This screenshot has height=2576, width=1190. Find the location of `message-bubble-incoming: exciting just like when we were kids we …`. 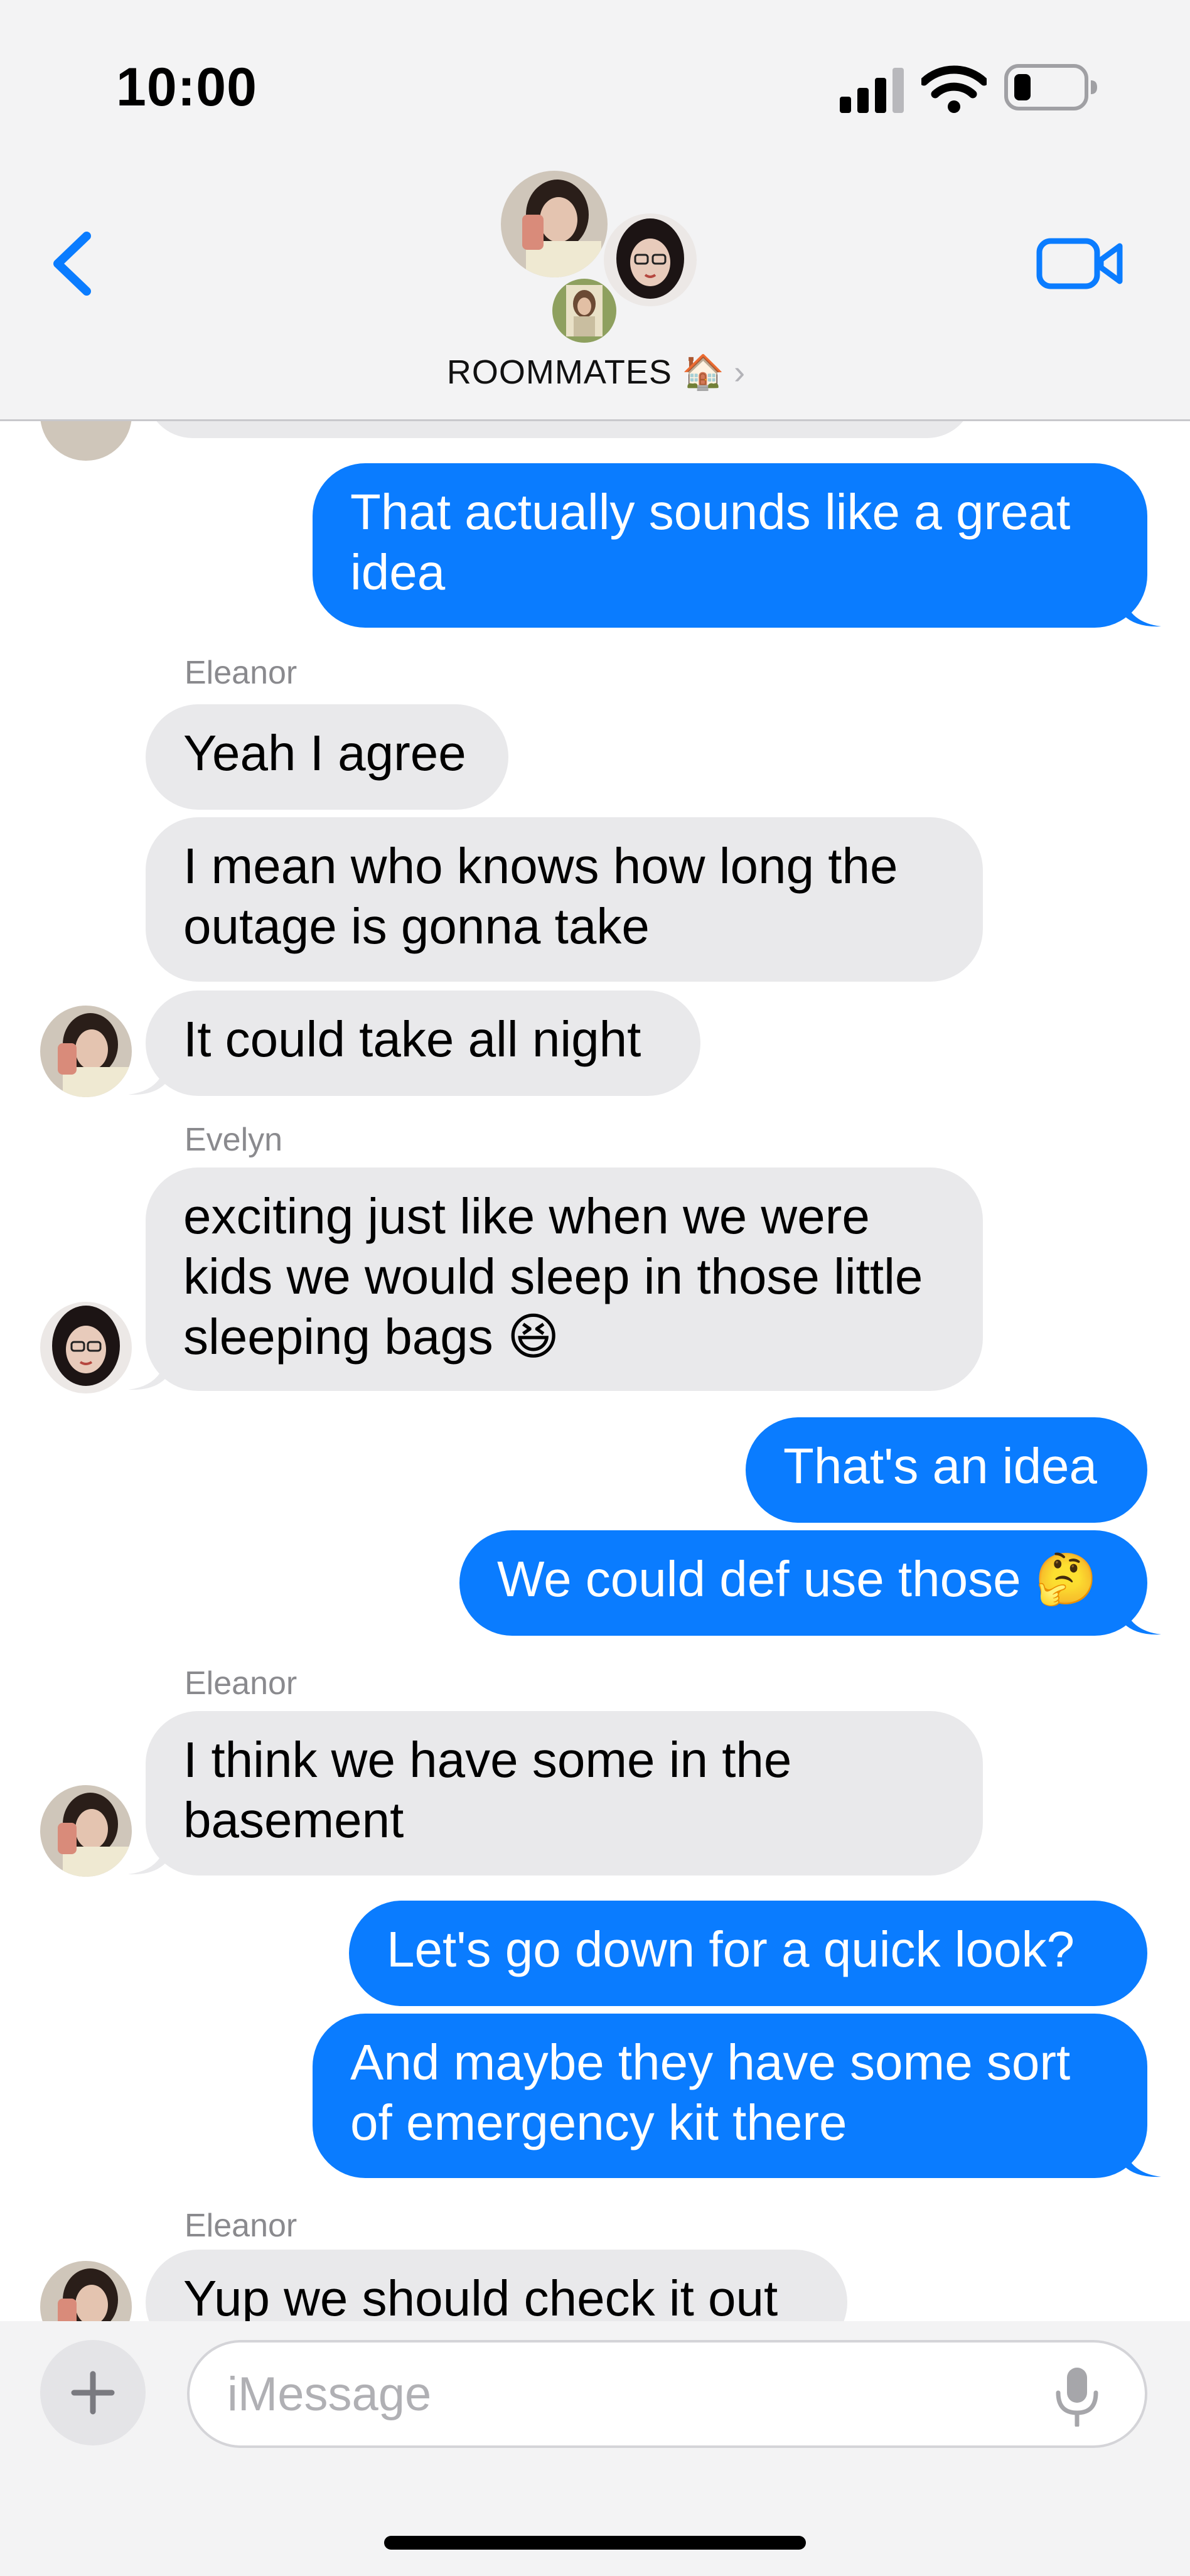

message-bubble-incoming: exciting just like when we were kids we … is located at coordinates (564, 1279).